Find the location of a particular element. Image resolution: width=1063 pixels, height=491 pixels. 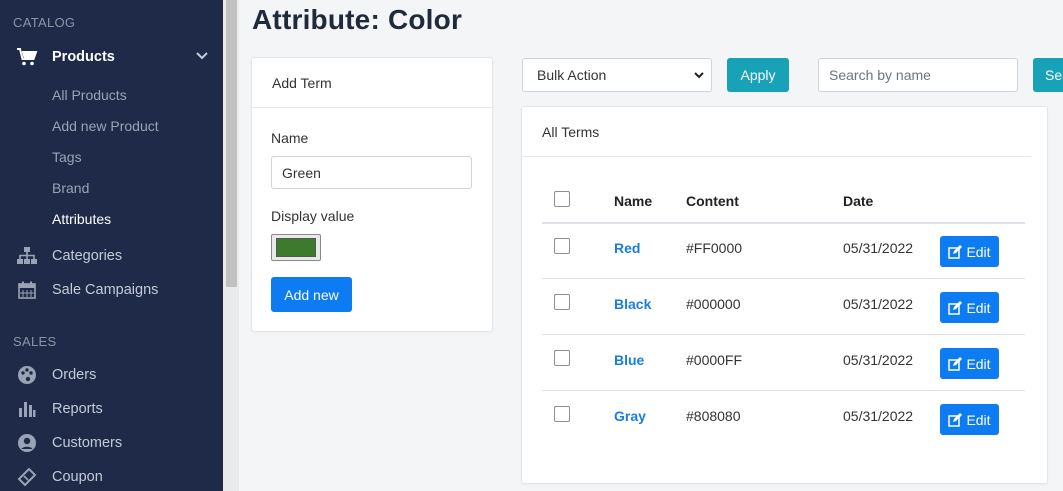

term-content: #FF0000 is located at coordinates (714, 248).